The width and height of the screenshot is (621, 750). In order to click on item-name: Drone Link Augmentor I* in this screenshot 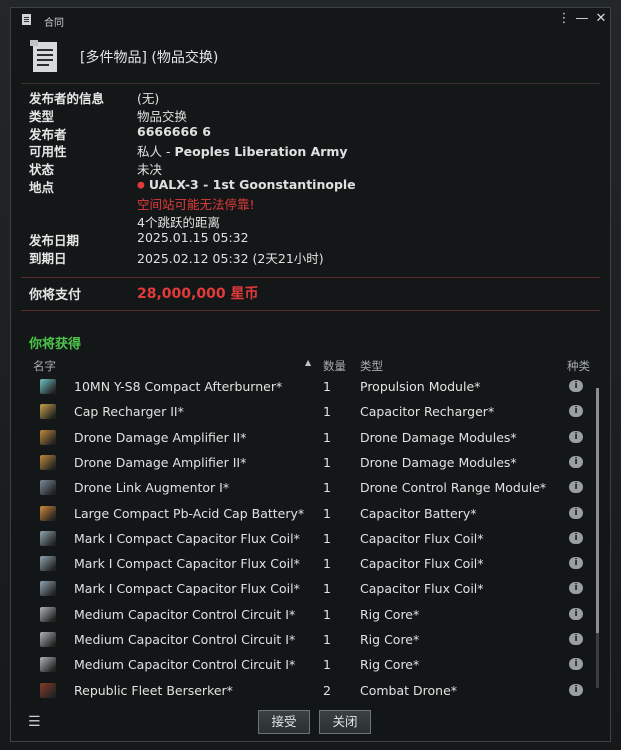, I will do `click(152, 488)`.